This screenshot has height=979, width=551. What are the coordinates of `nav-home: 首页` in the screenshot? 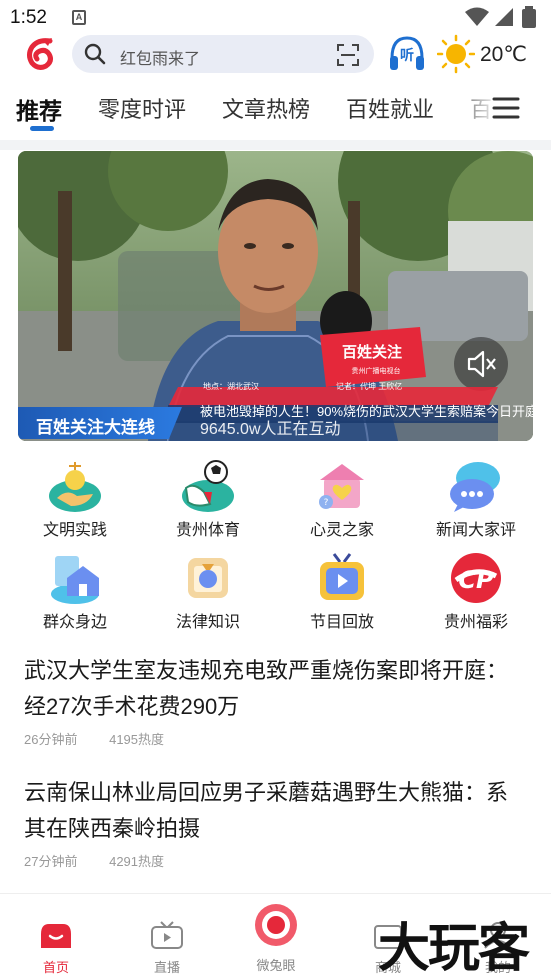 It's located at (56, 948).